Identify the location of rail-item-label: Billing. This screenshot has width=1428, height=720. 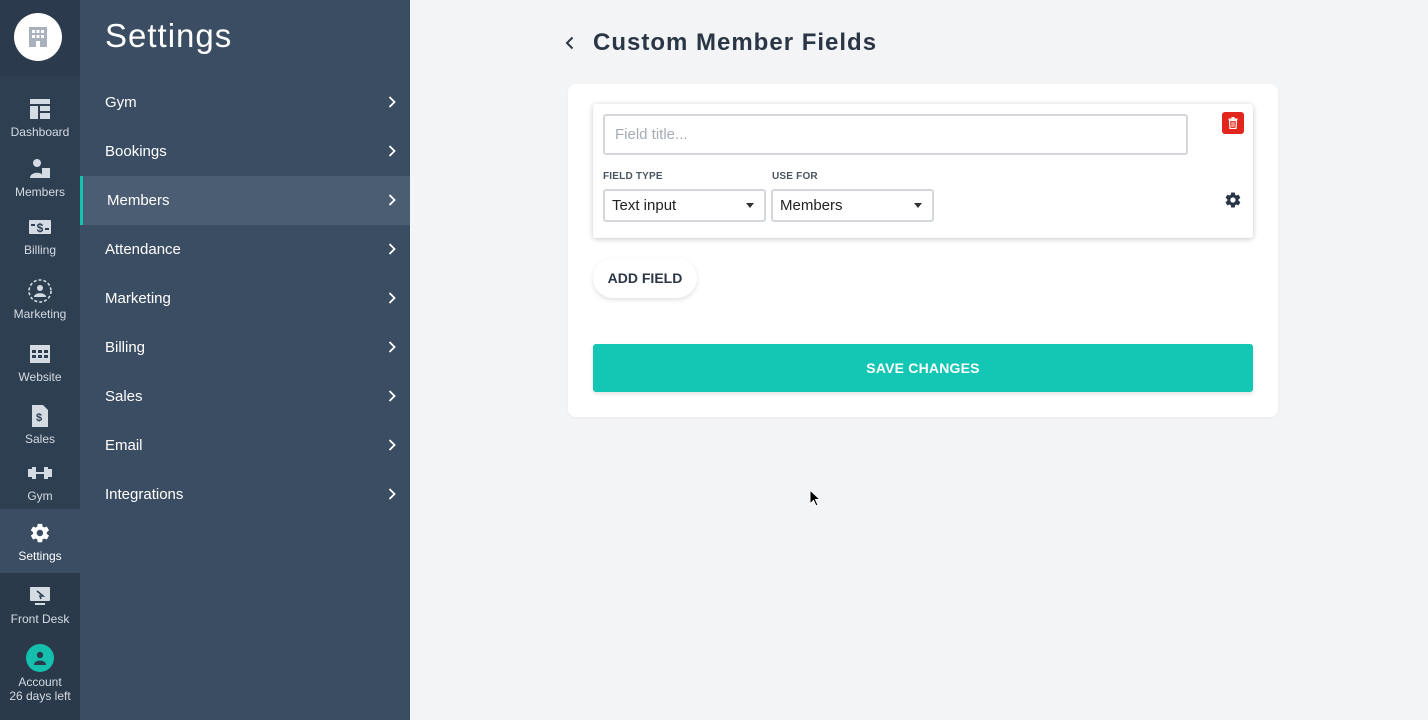
(39, 250).